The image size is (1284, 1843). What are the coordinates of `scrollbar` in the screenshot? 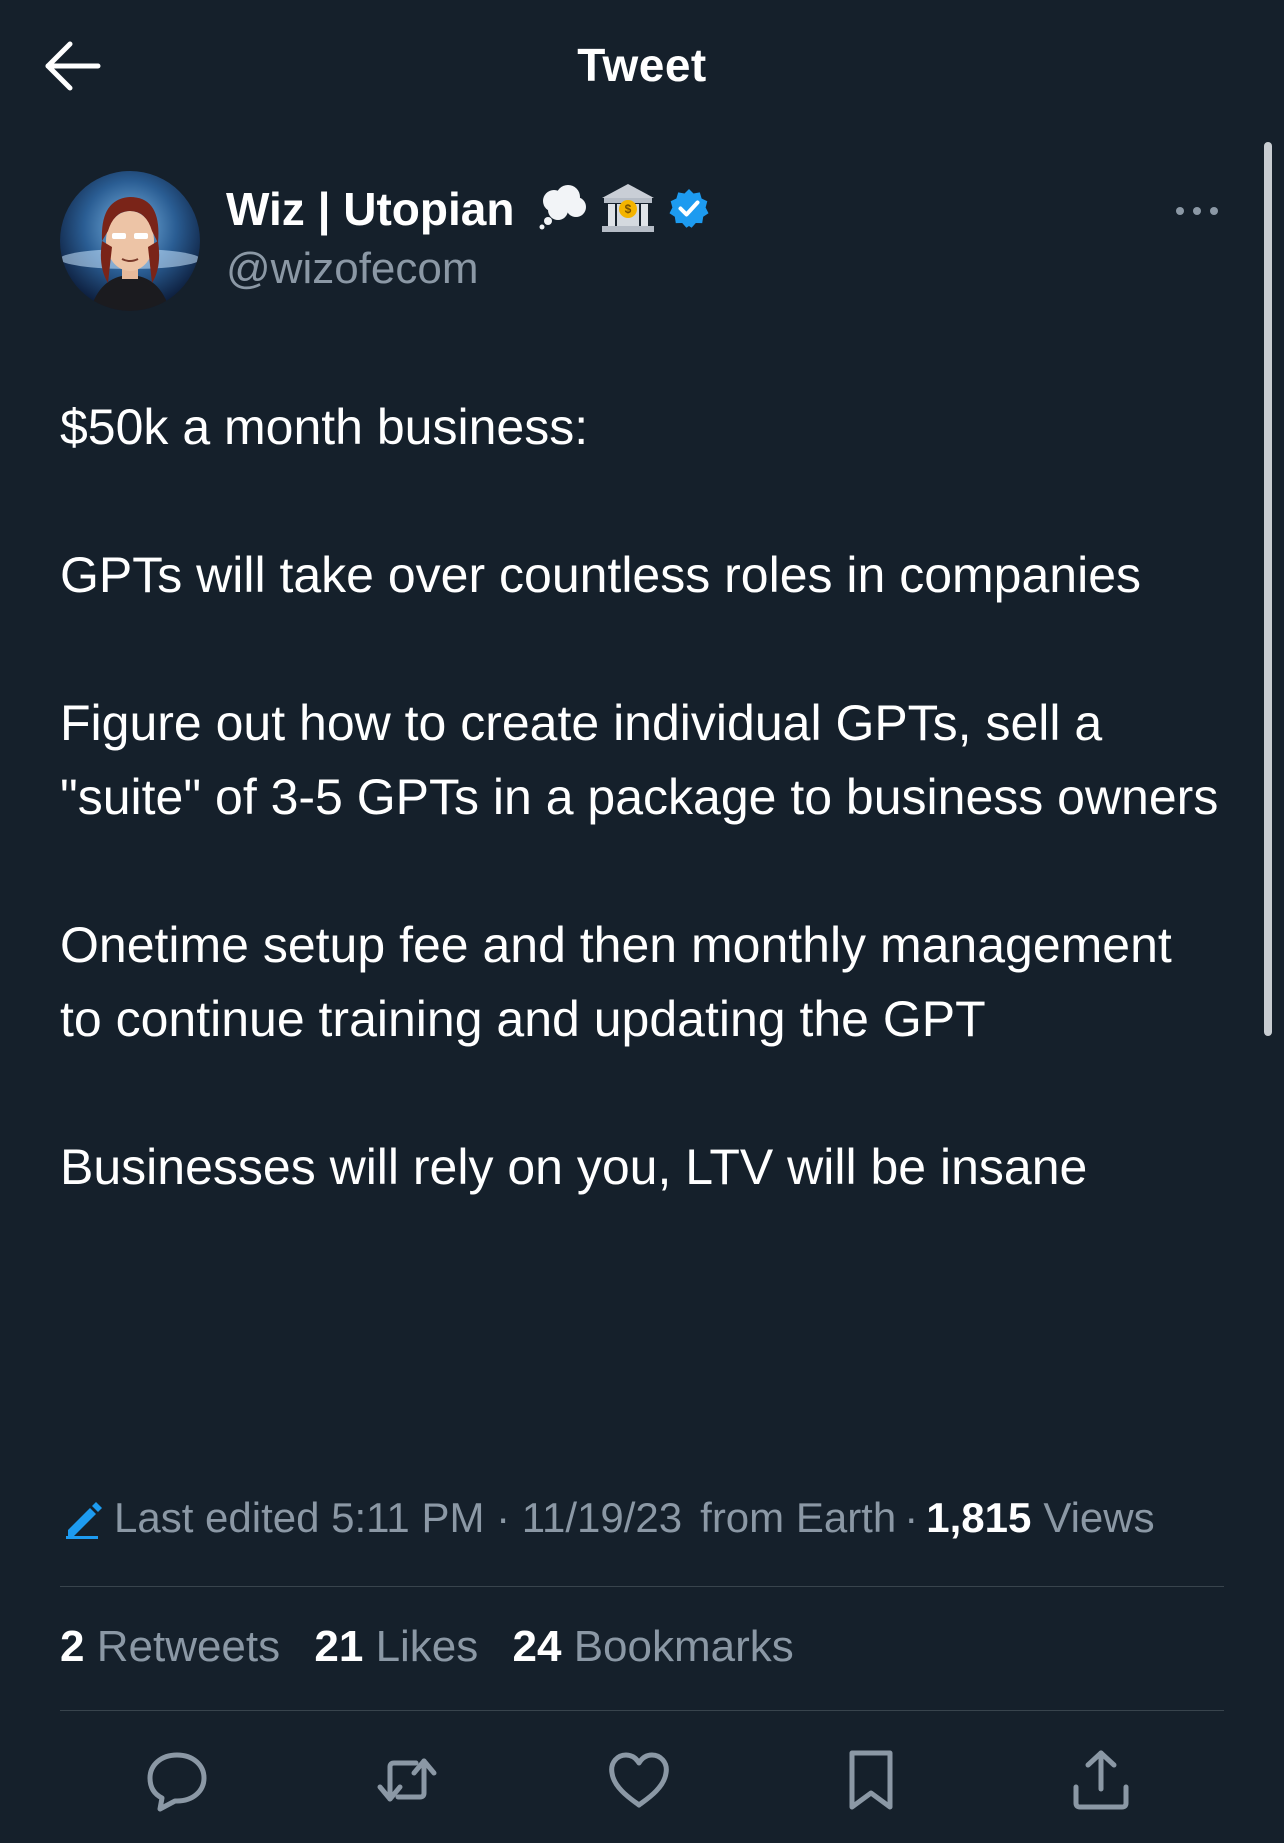 It's located at (1268, 589).